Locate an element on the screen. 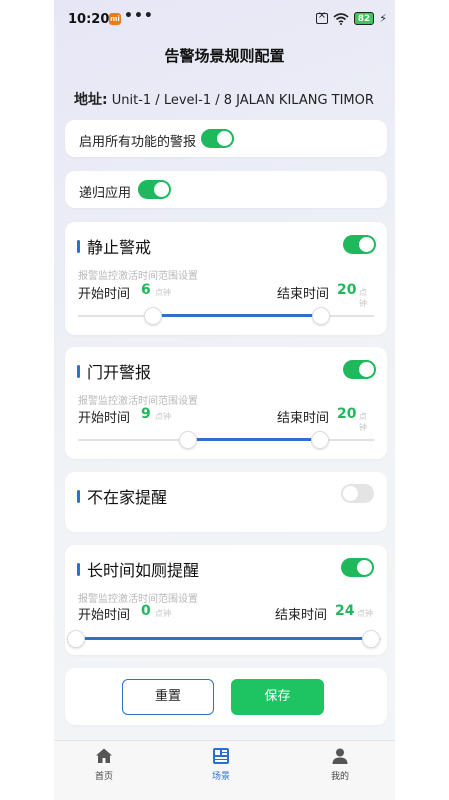 The height and width of the screenshot is (800, 449). enable-all-card: 启用所有功能的警报 is located at coordinates (226, 138).